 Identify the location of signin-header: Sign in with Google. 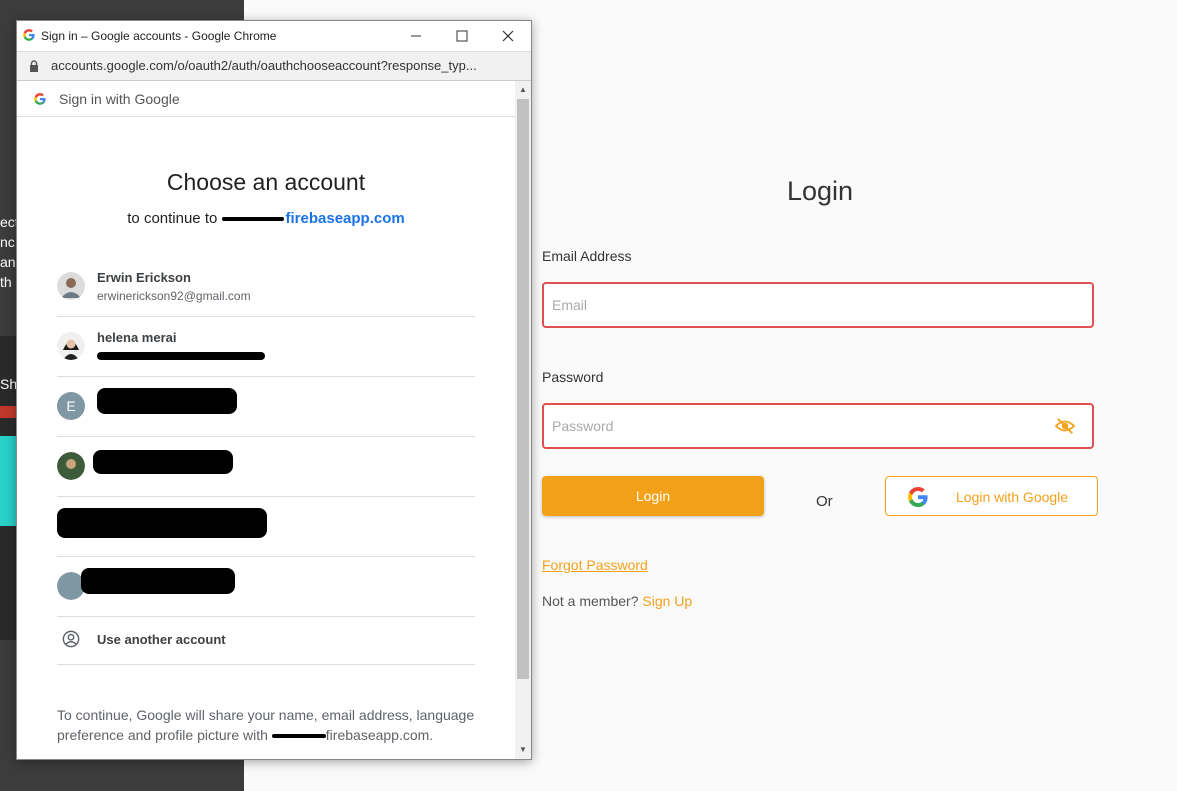
(266, 99).